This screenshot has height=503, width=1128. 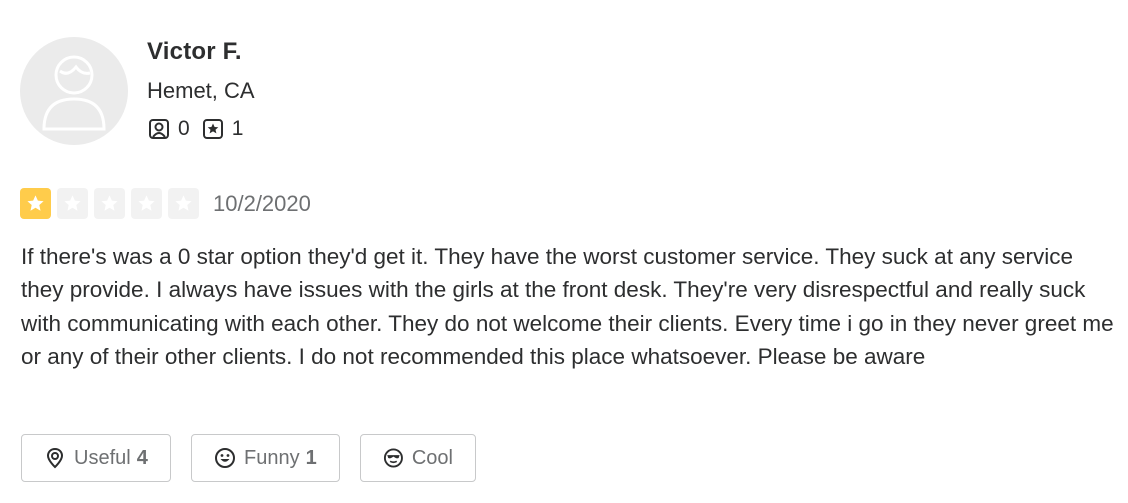 What do you see at coordinates (142, 457) in the screenshot?
I see `useful-count: 4` at bounding box center [142, 457].